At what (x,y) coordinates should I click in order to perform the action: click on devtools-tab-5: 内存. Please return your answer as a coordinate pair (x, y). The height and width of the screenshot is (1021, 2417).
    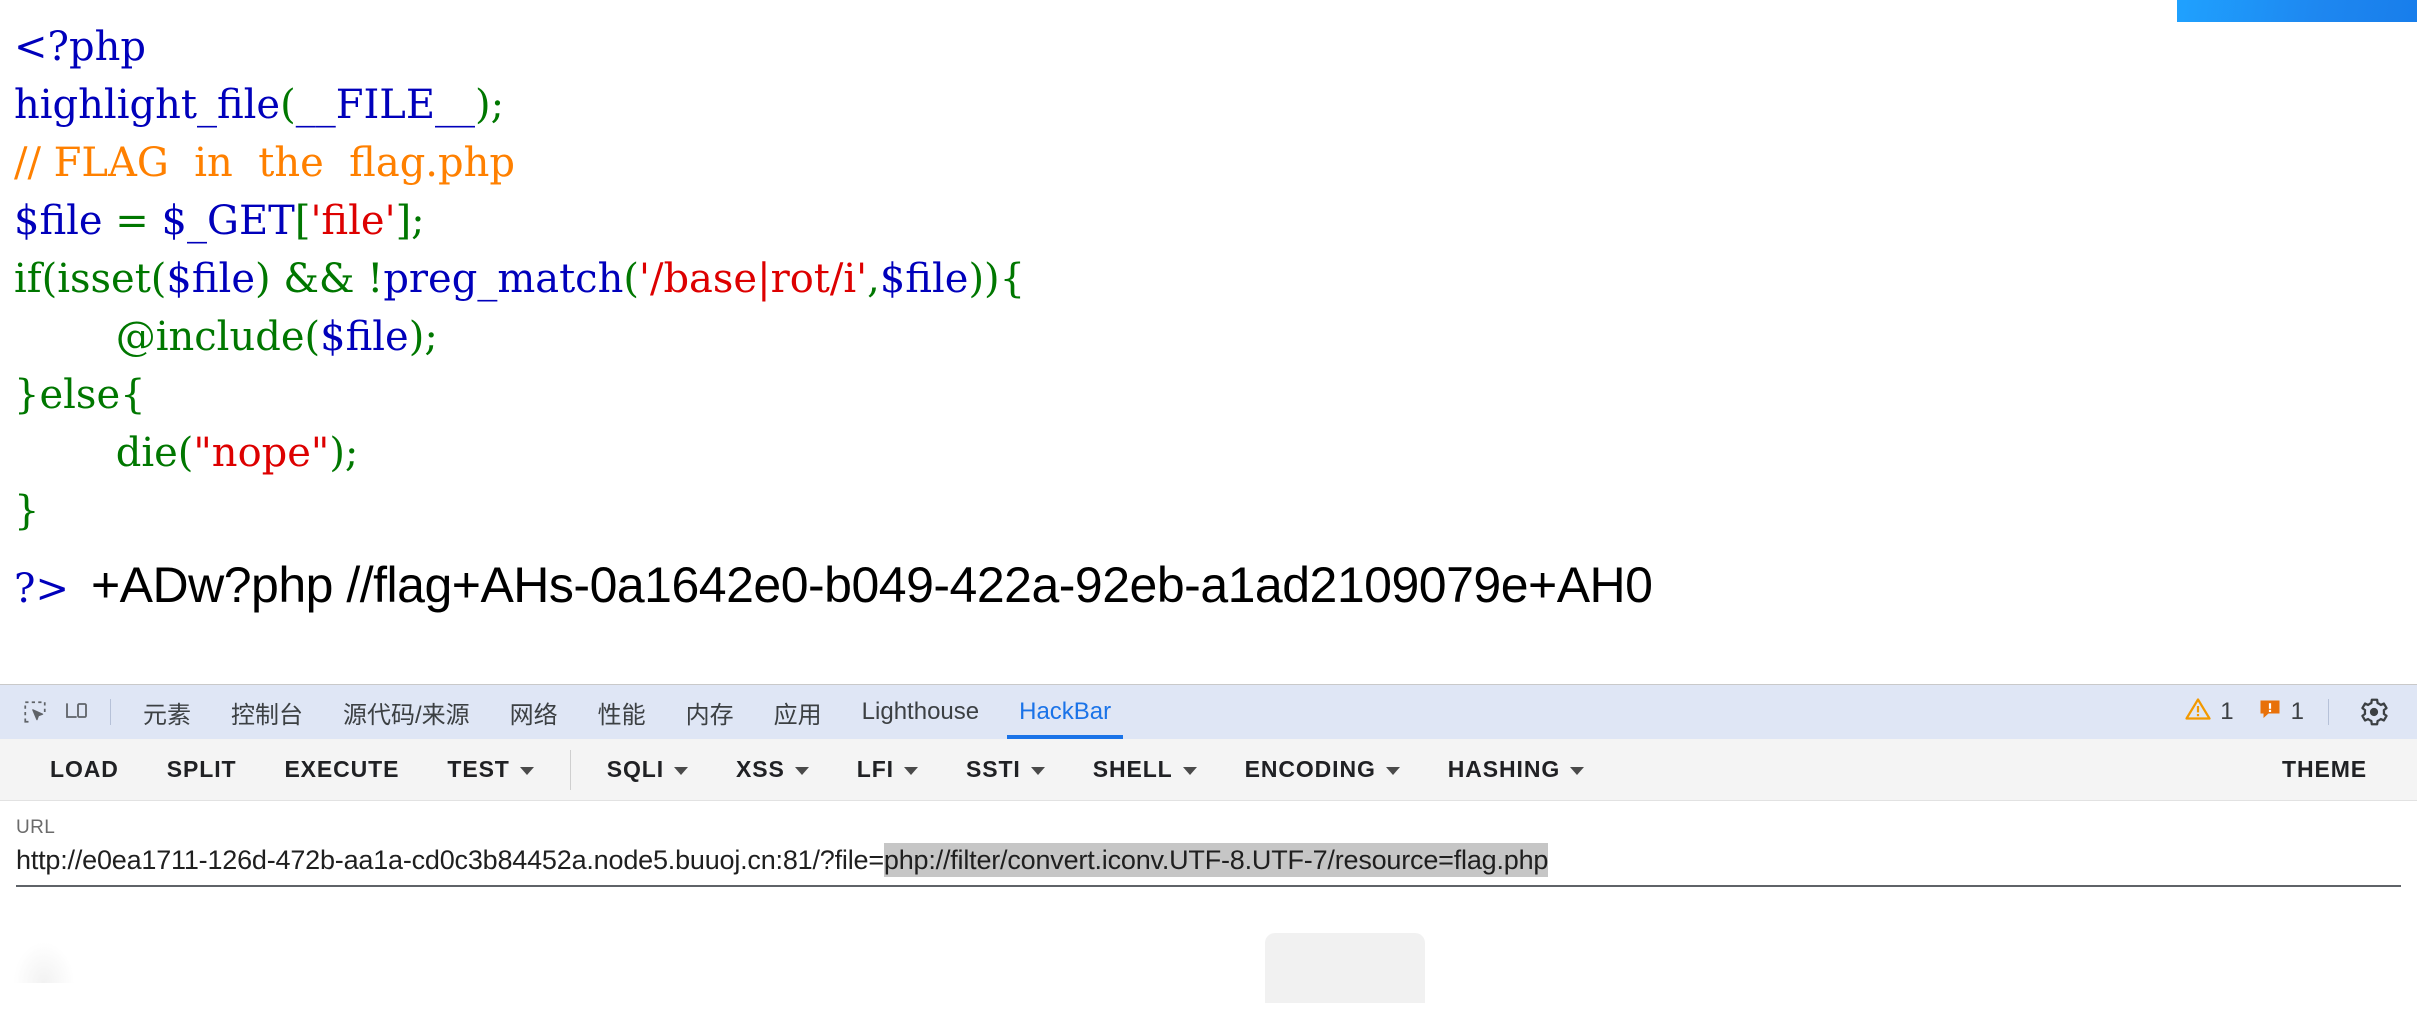
    Looking at the image, I should click on (710, 712).